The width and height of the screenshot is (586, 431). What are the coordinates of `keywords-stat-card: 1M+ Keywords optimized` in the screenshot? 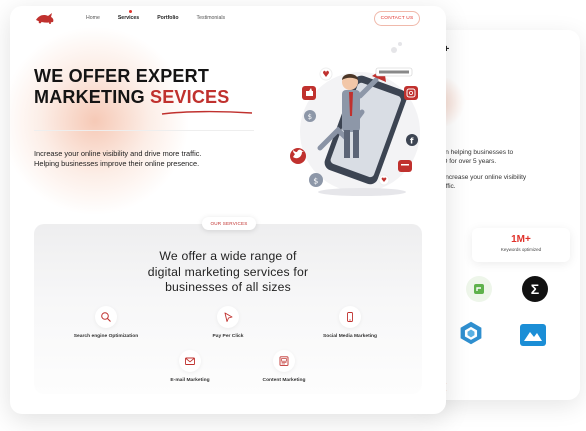 It's located at (521, 245).